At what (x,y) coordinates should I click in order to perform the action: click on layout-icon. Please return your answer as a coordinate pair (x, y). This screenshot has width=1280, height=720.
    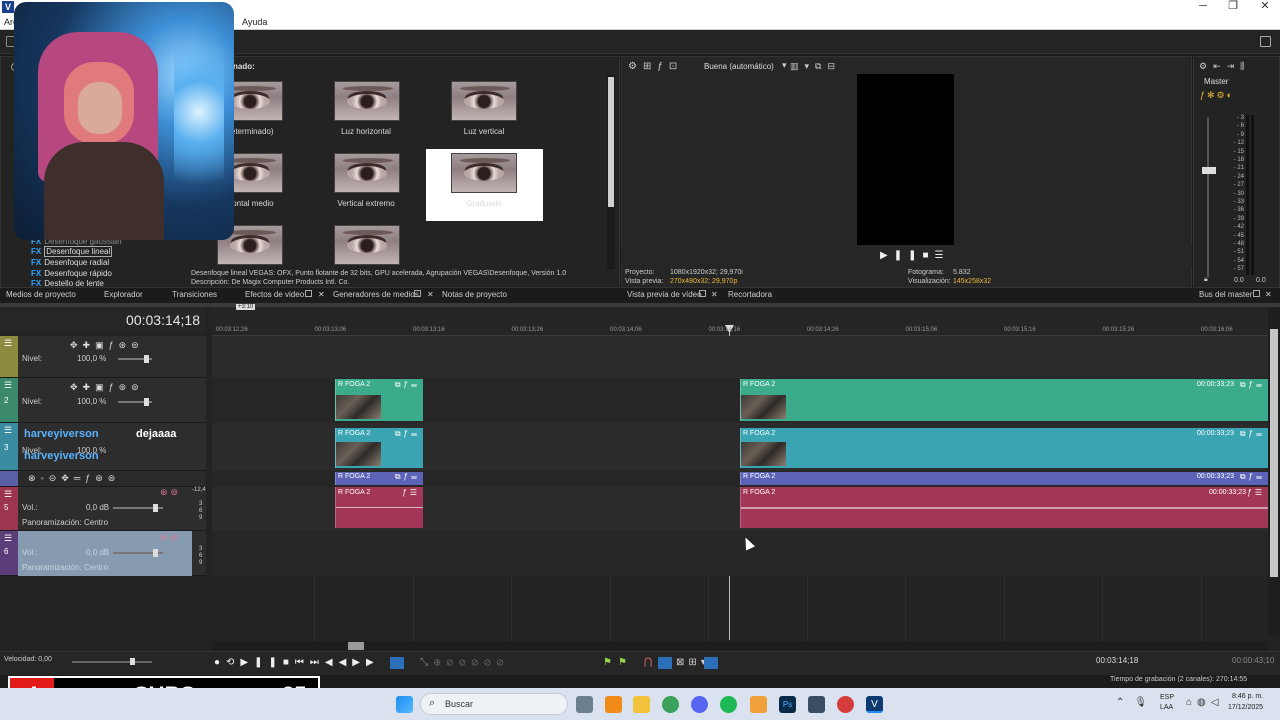
    Looking at the image, I should click on (1265, 41).